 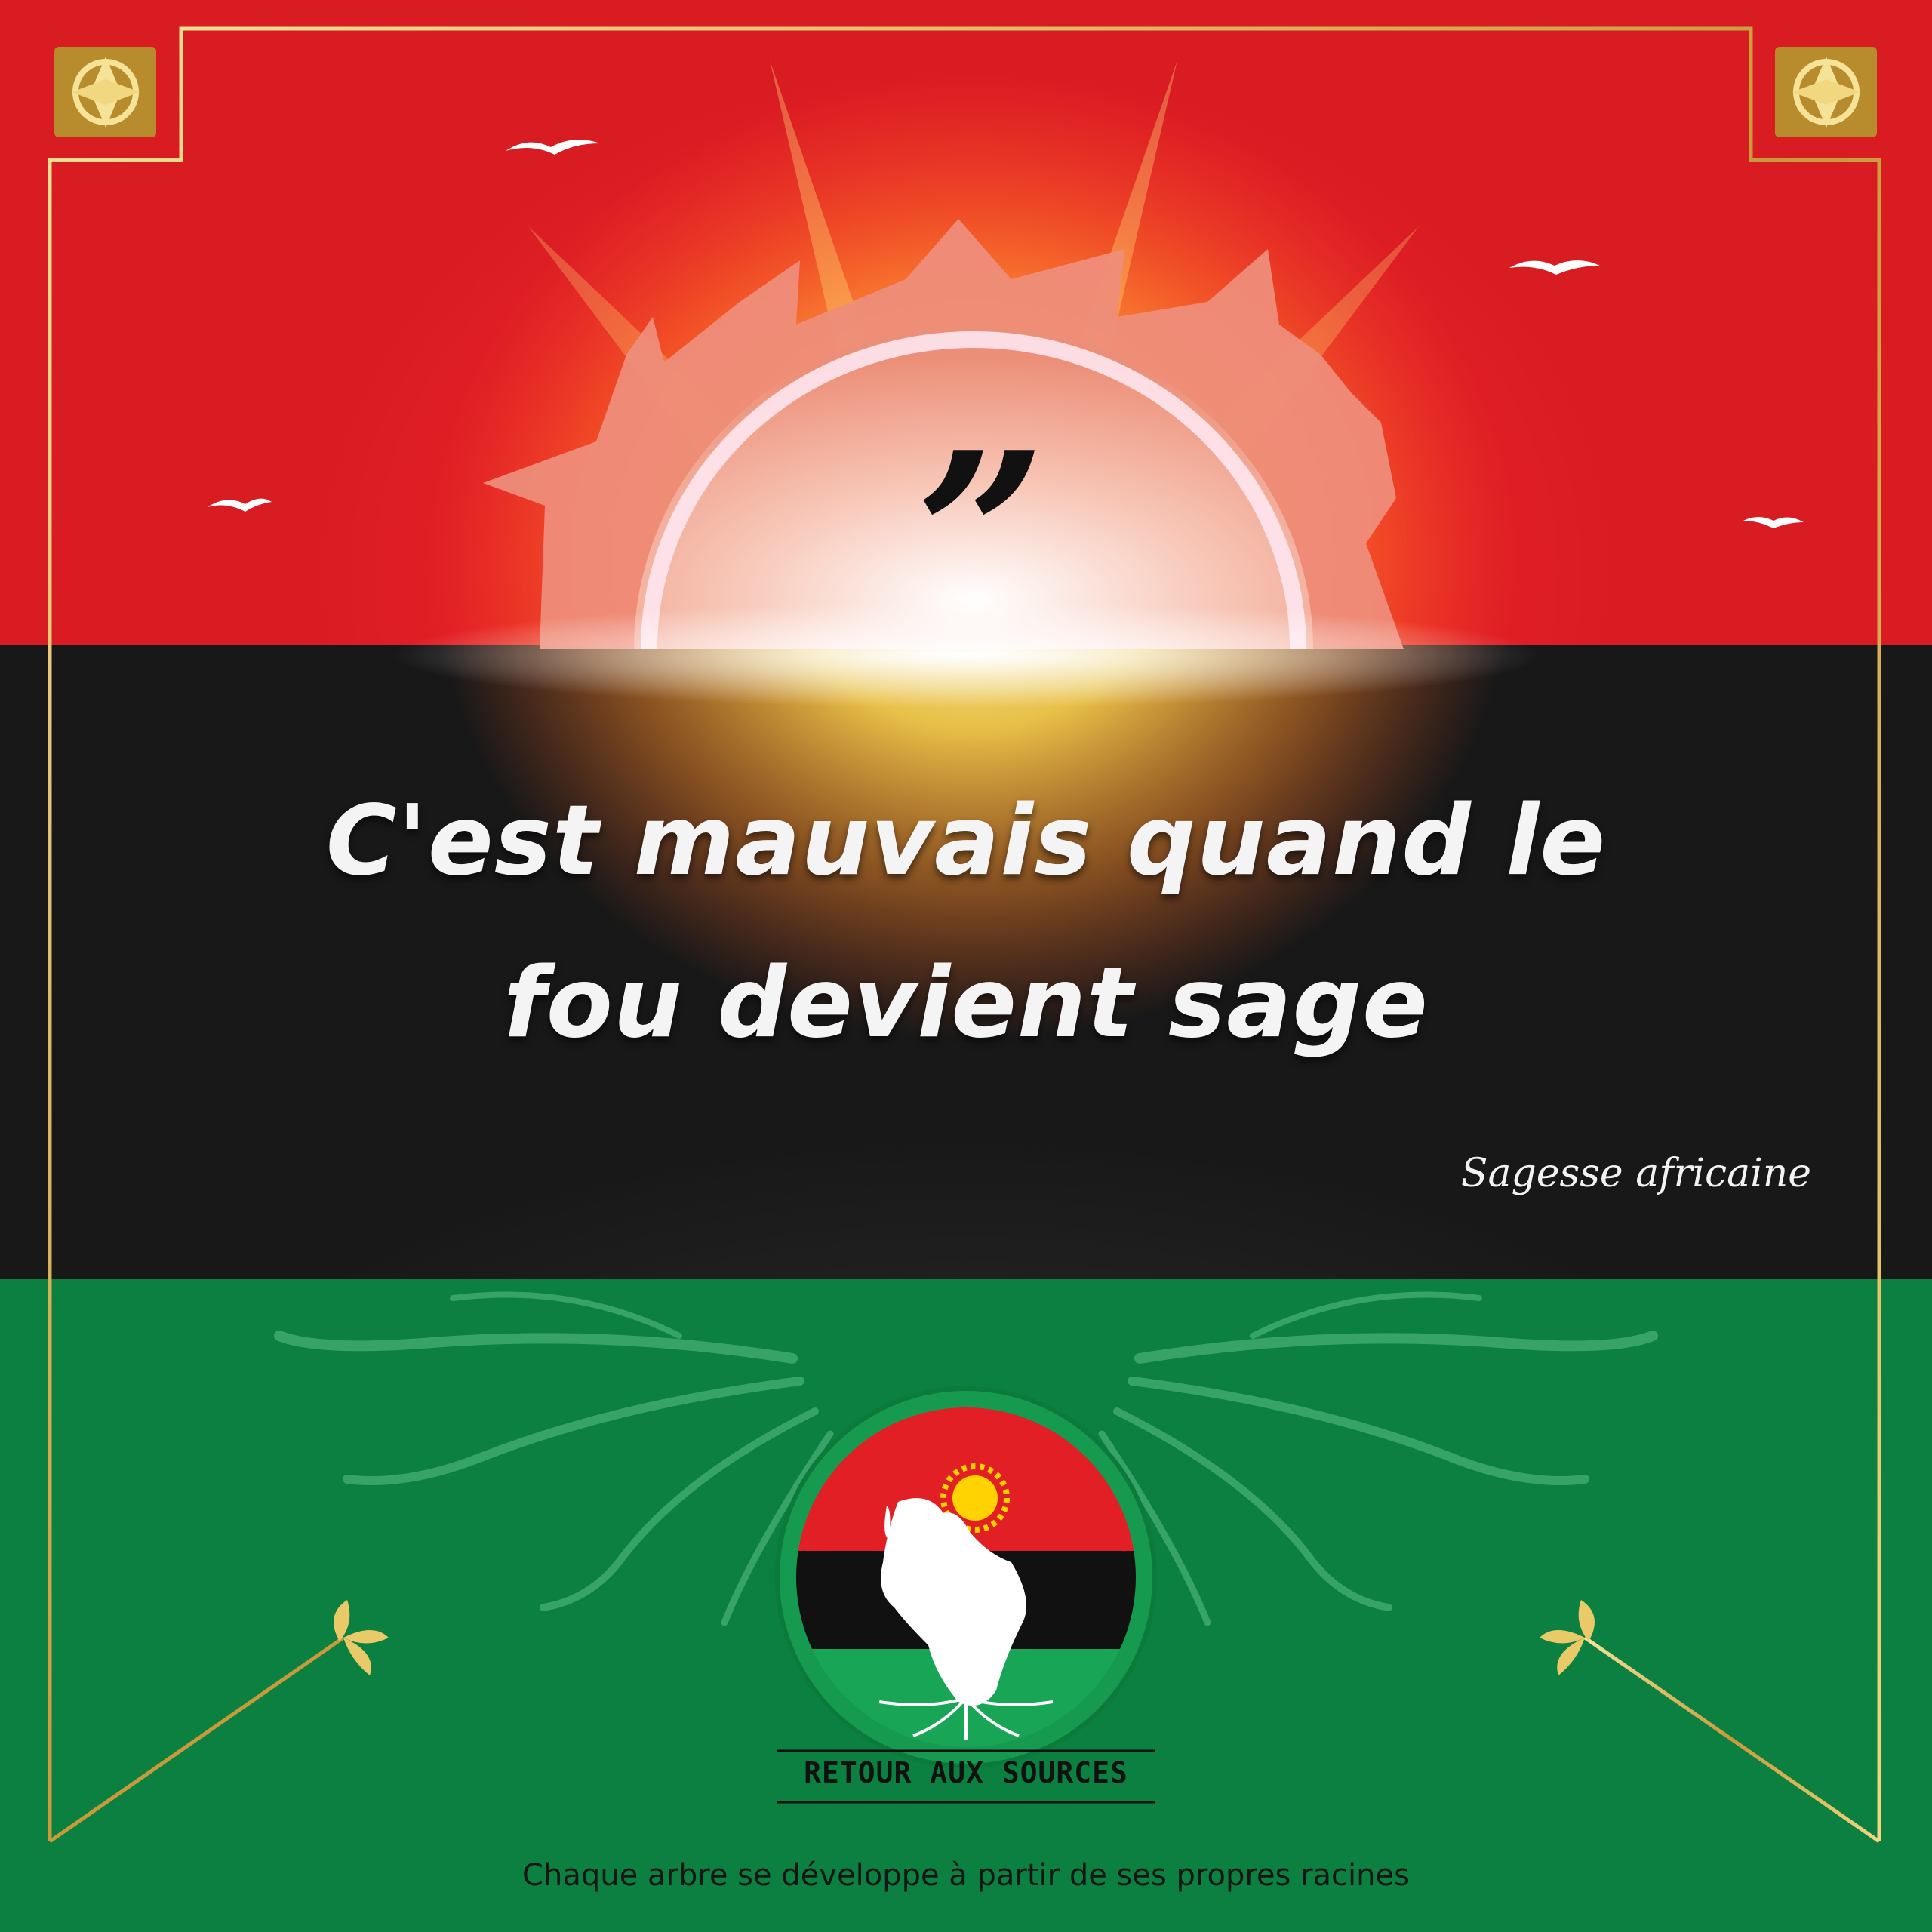 What do you see at coordinates (1635, 1173) in the screenshot?
I see `quote-attribution: Sagesse africaine` at bounding box center [1635, 1173].